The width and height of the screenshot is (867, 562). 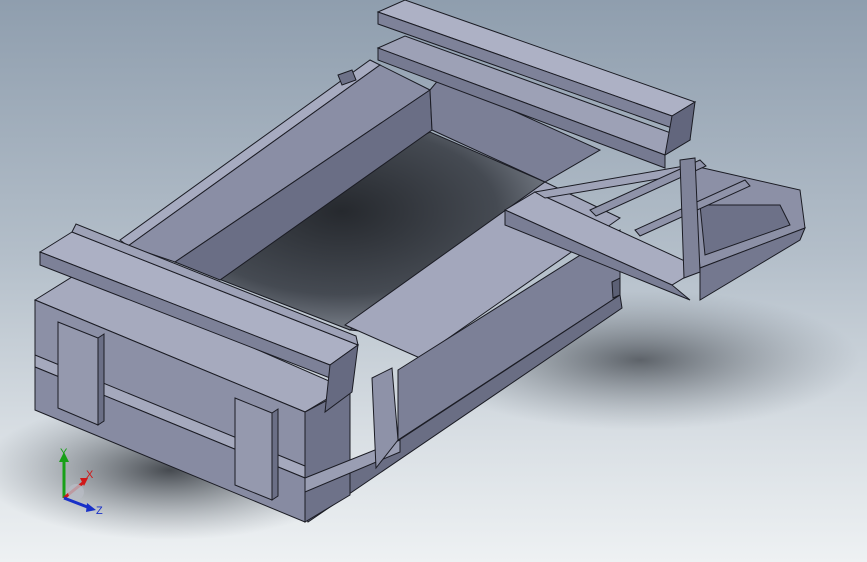 I want to click on triad-origin-sphere, so click(x=76, y=492).